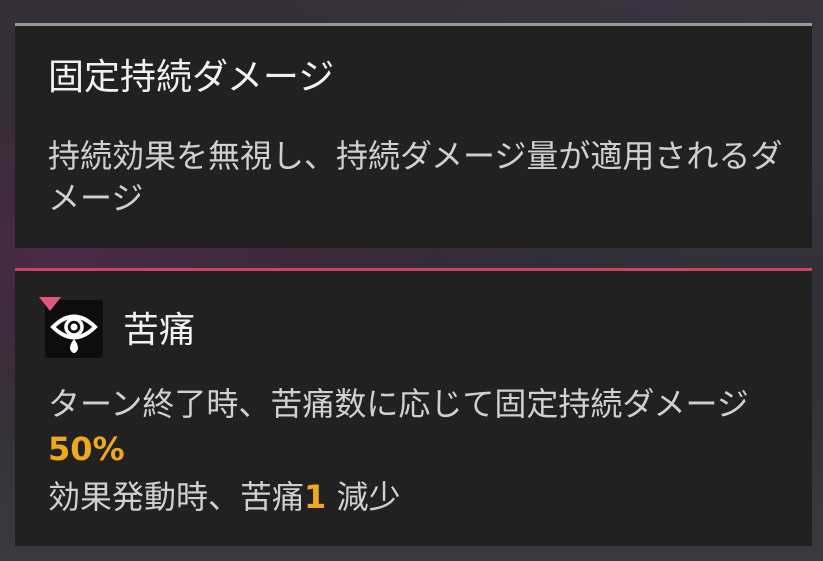  What do you see at coordinates (420, 497) in the screenshot?
I see `trigger-line: 効果発動時、苦痛1 減少` at bounding box center [420, 497].